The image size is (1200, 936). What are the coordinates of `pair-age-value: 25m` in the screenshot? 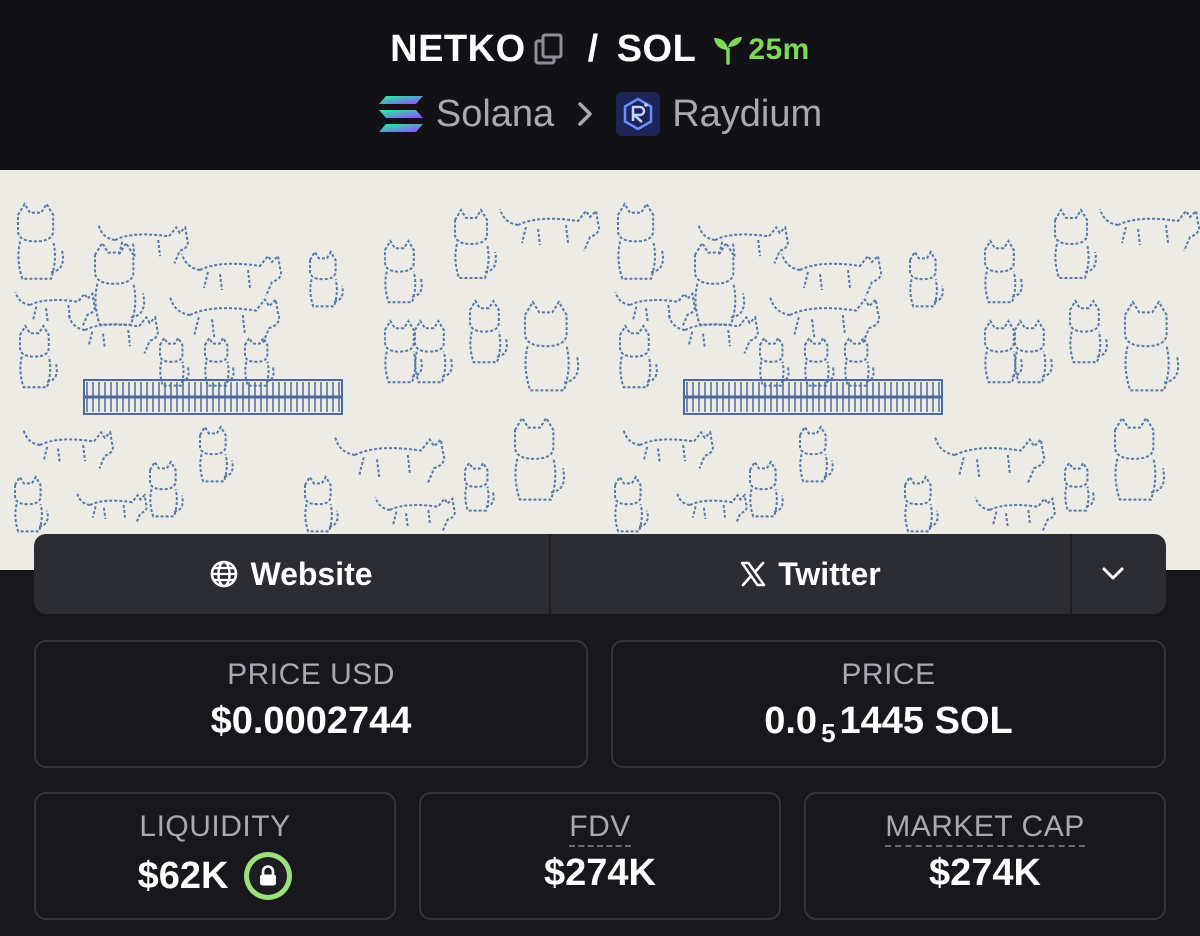 It's located at (779, 49).